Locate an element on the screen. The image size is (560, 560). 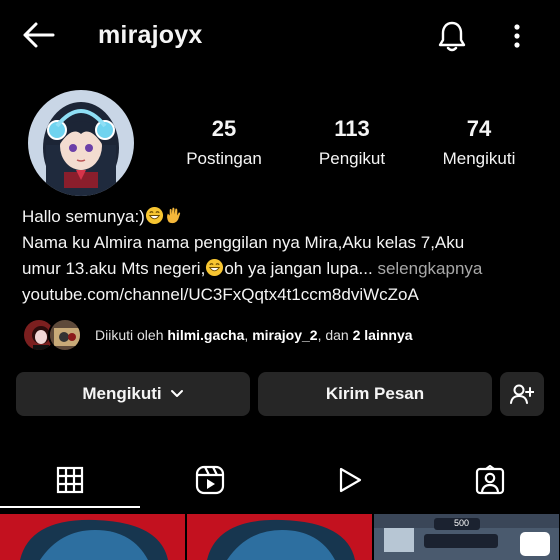
following-count-label: Mengikuti is located at coordinates (479, 158).